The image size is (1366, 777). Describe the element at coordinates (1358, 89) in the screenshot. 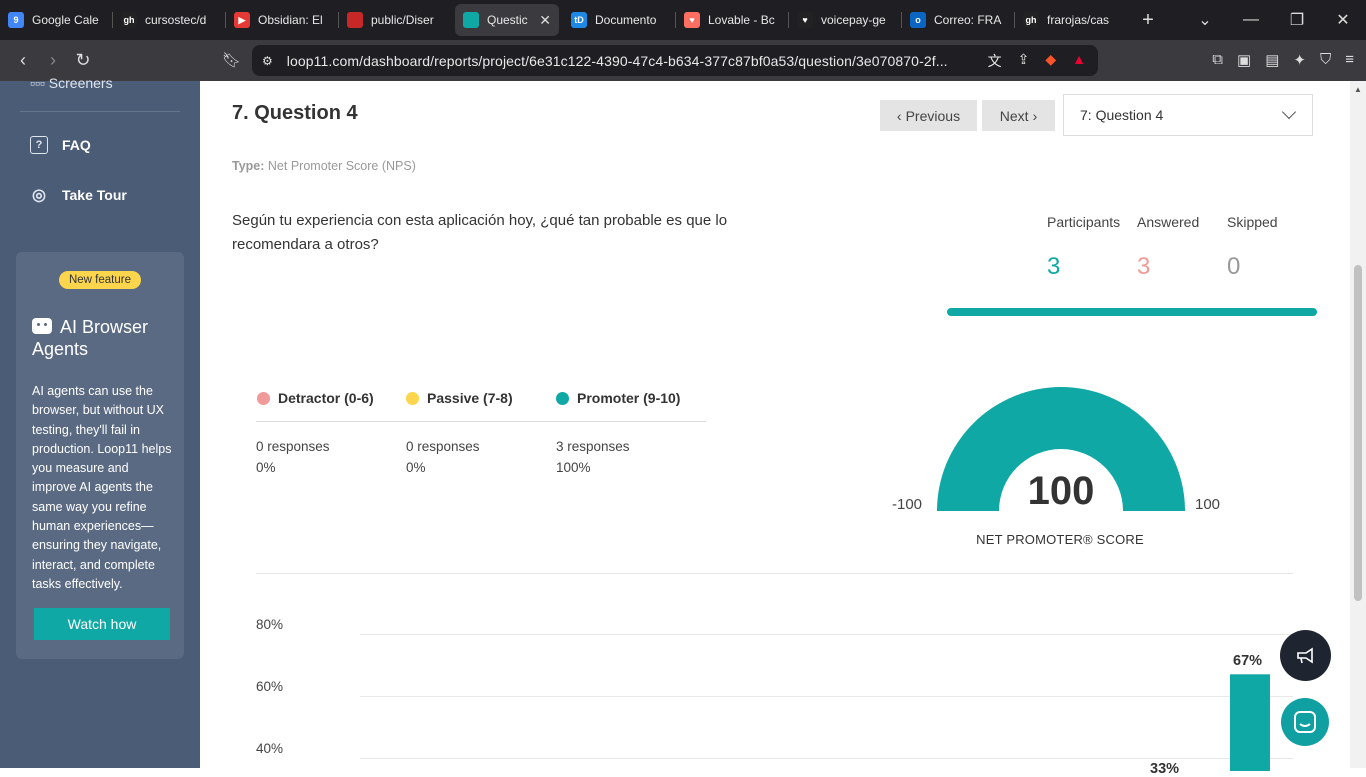

I see `scroll-up-icon: ▲` at that location.